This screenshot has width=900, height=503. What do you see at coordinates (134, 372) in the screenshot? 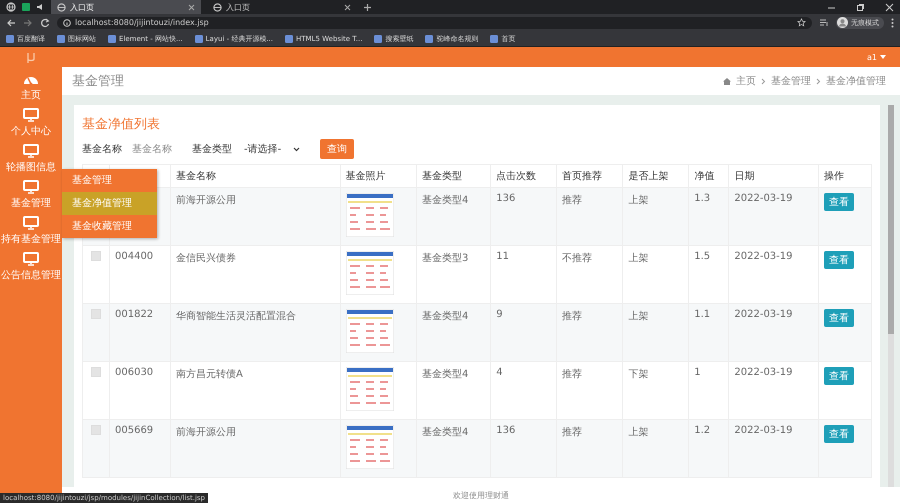
I see `table-cell: 006030` at bounding box center [134, 372].